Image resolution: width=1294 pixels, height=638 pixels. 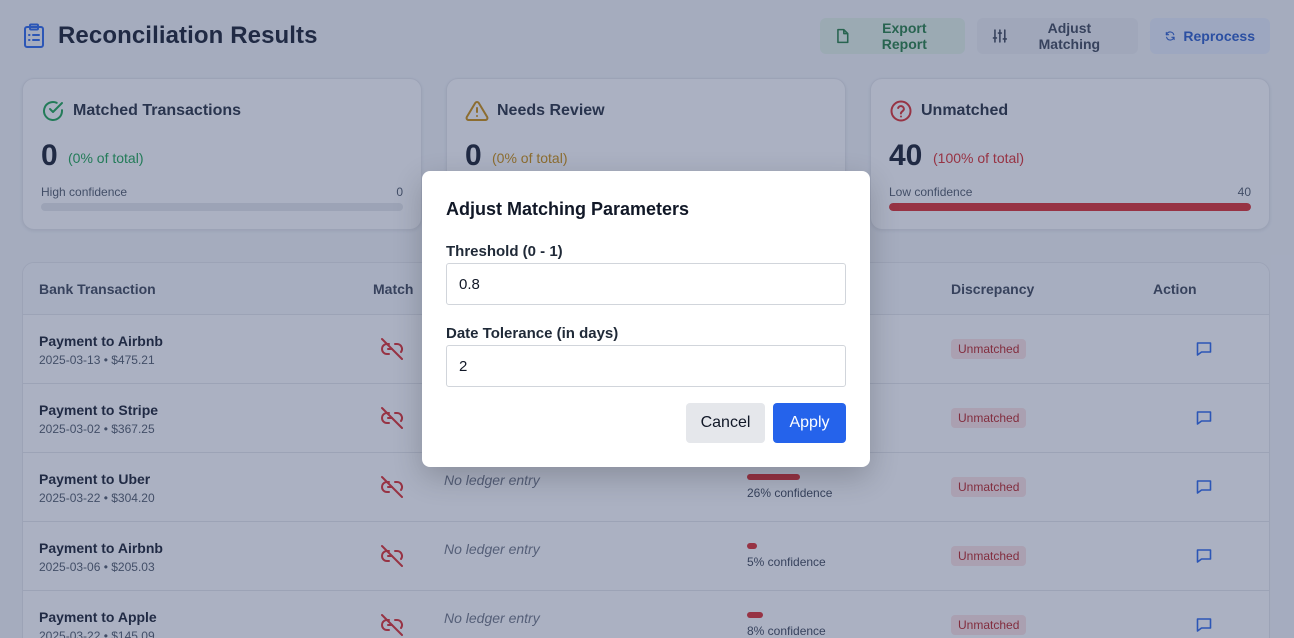 What do you see at coordinates (568, 209) in the screenshot?
I see `dialog-title: Adjust Matching Parameters` at bounding box center [568, 209].